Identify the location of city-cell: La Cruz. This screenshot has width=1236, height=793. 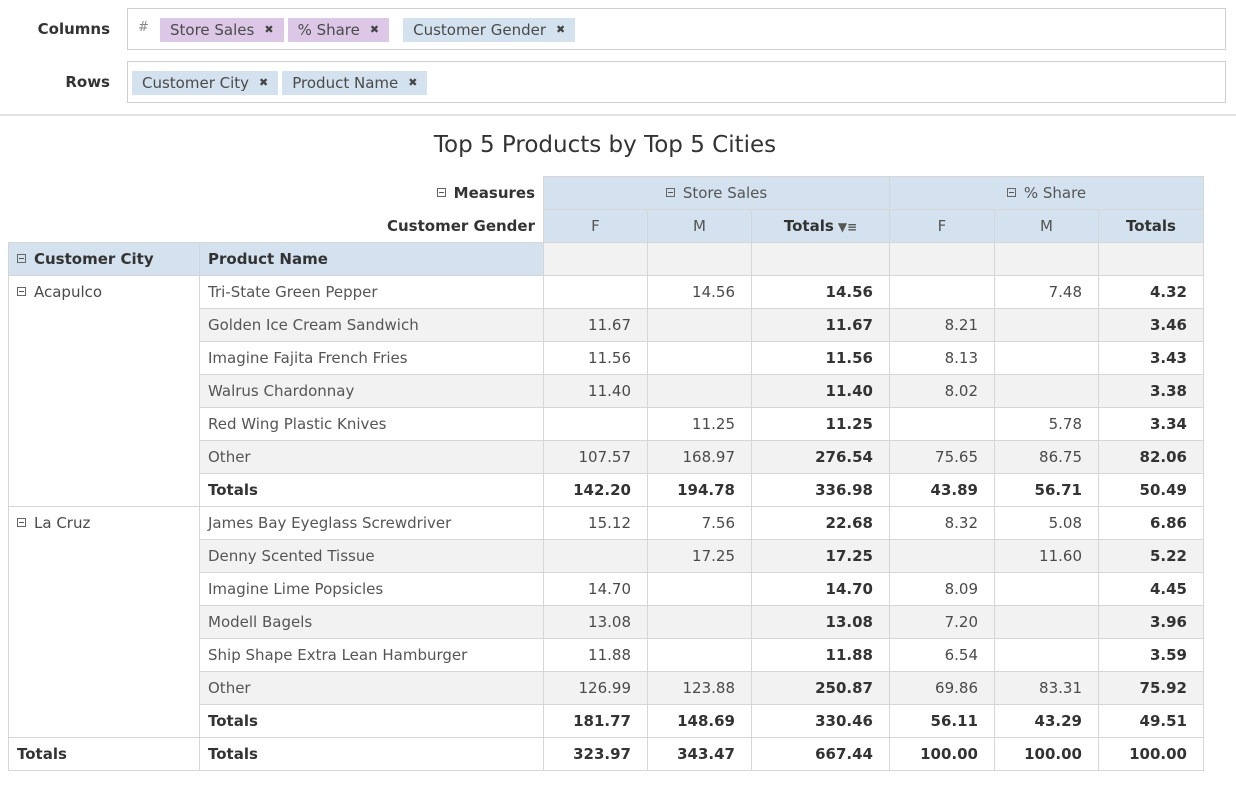
(104, 622).